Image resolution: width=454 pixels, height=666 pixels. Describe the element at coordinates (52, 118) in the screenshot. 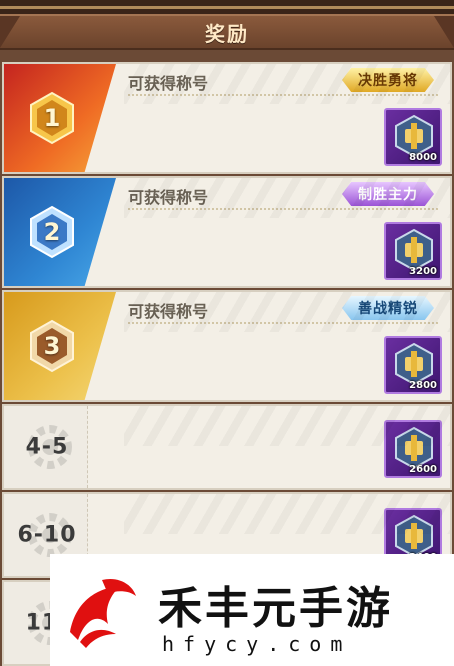

I see `rank-medal-icon: 1` at that location.